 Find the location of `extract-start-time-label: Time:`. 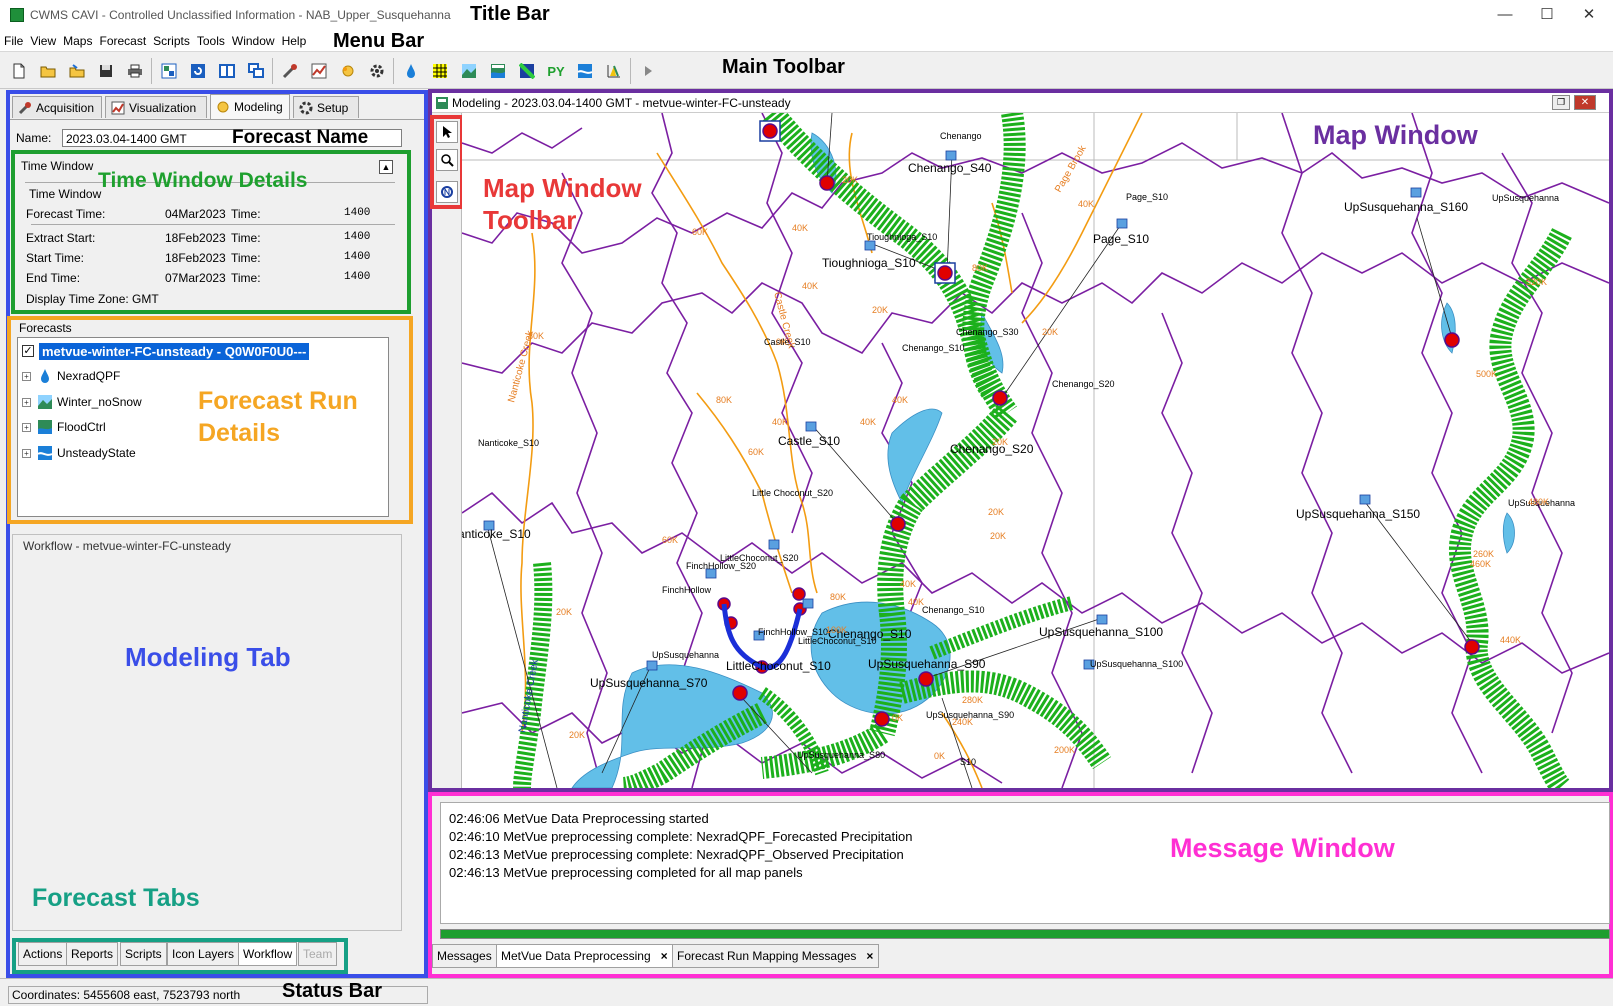

extract-start-time-label: Time: is located at coordinates (246, 238).